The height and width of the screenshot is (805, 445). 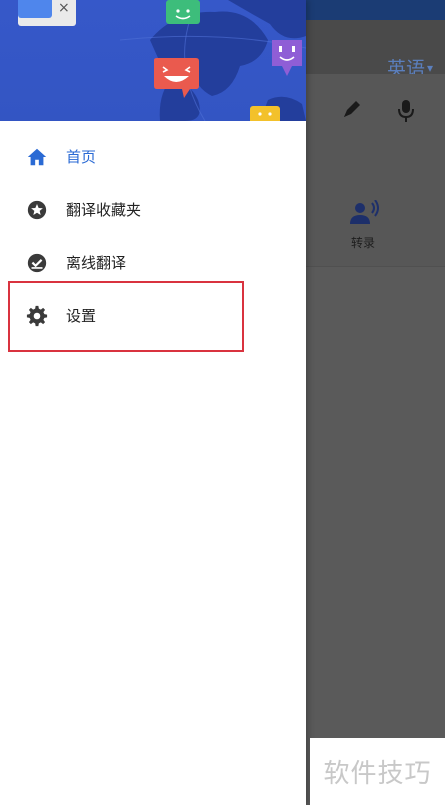 What do you see at coordinates (37, 262) in the screenshot?
I see `offline-check-icon` at bounding box center [37, 262].